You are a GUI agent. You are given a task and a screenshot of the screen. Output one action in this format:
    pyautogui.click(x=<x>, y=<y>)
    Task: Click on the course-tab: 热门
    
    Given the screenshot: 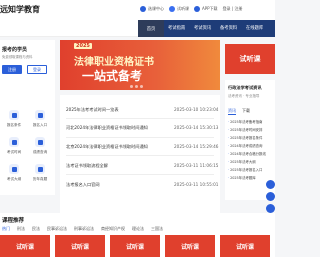 What is the action you would take?
    pyautogui.click(x=6, y=229)
    